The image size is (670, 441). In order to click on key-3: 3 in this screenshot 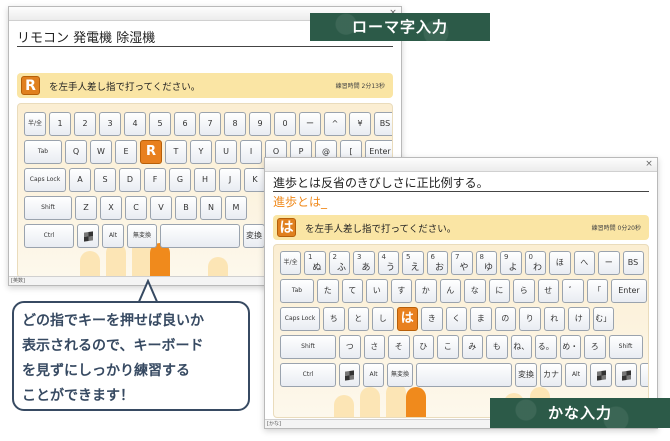, I will do `click(110, 124)`.